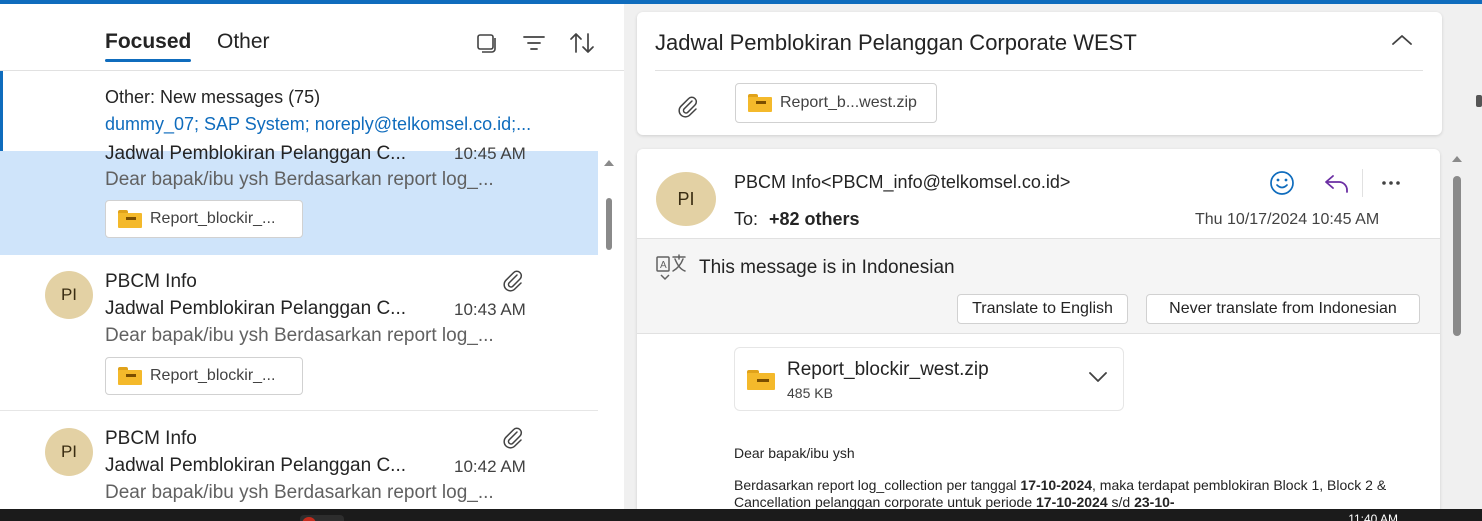 This screenshot has width=1482, height=521. Describe the element at coordinates (888, 369) in the screenshot. I see `attachment-name: Report_blockir_west.zip` at that location.